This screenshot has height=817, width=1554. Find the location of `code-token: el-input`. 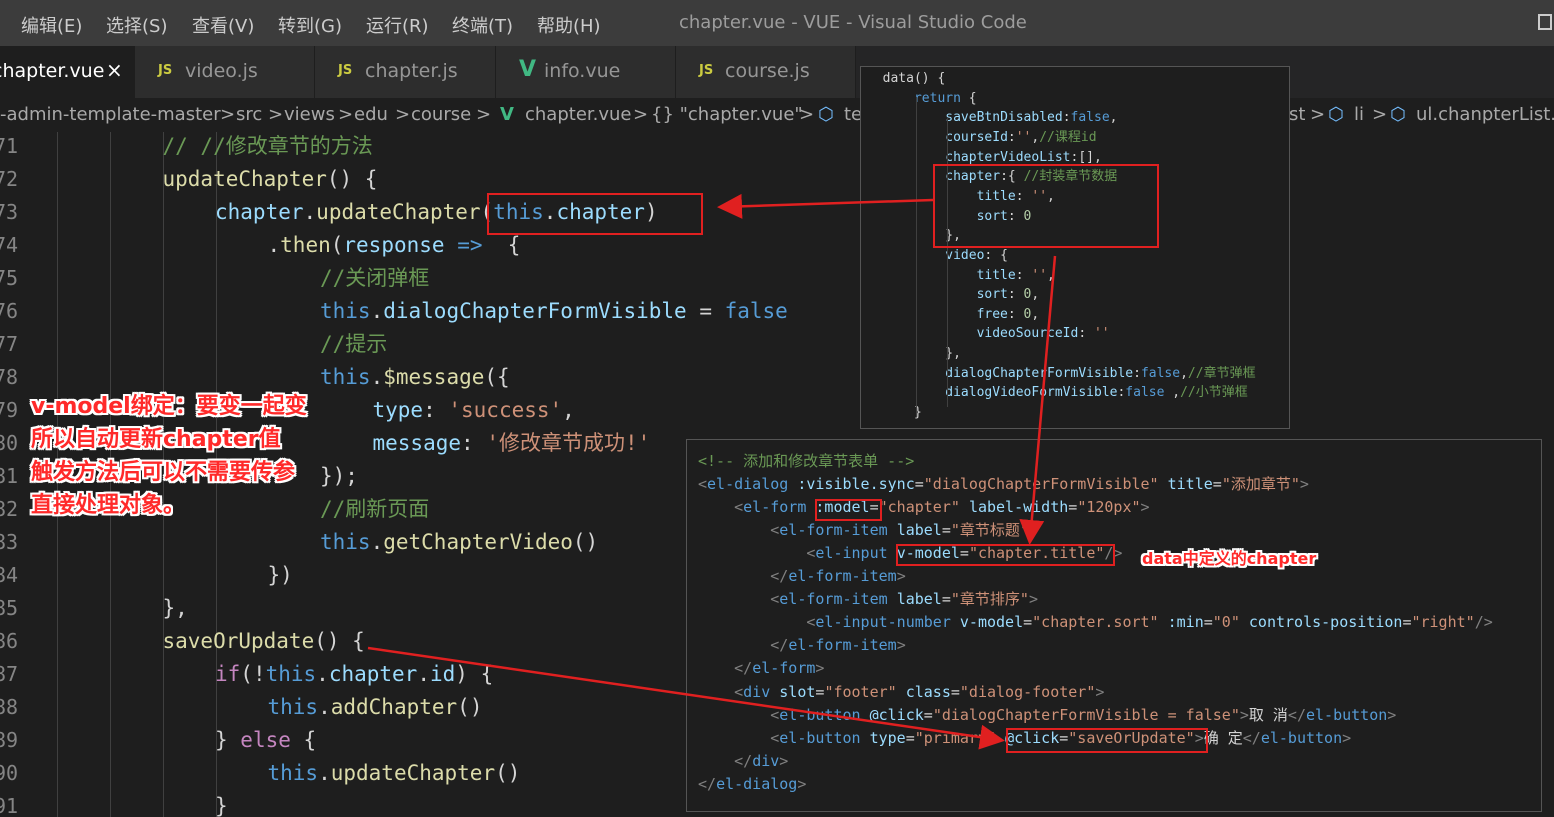

code-token: el-input is located at coordinates (851, 553).